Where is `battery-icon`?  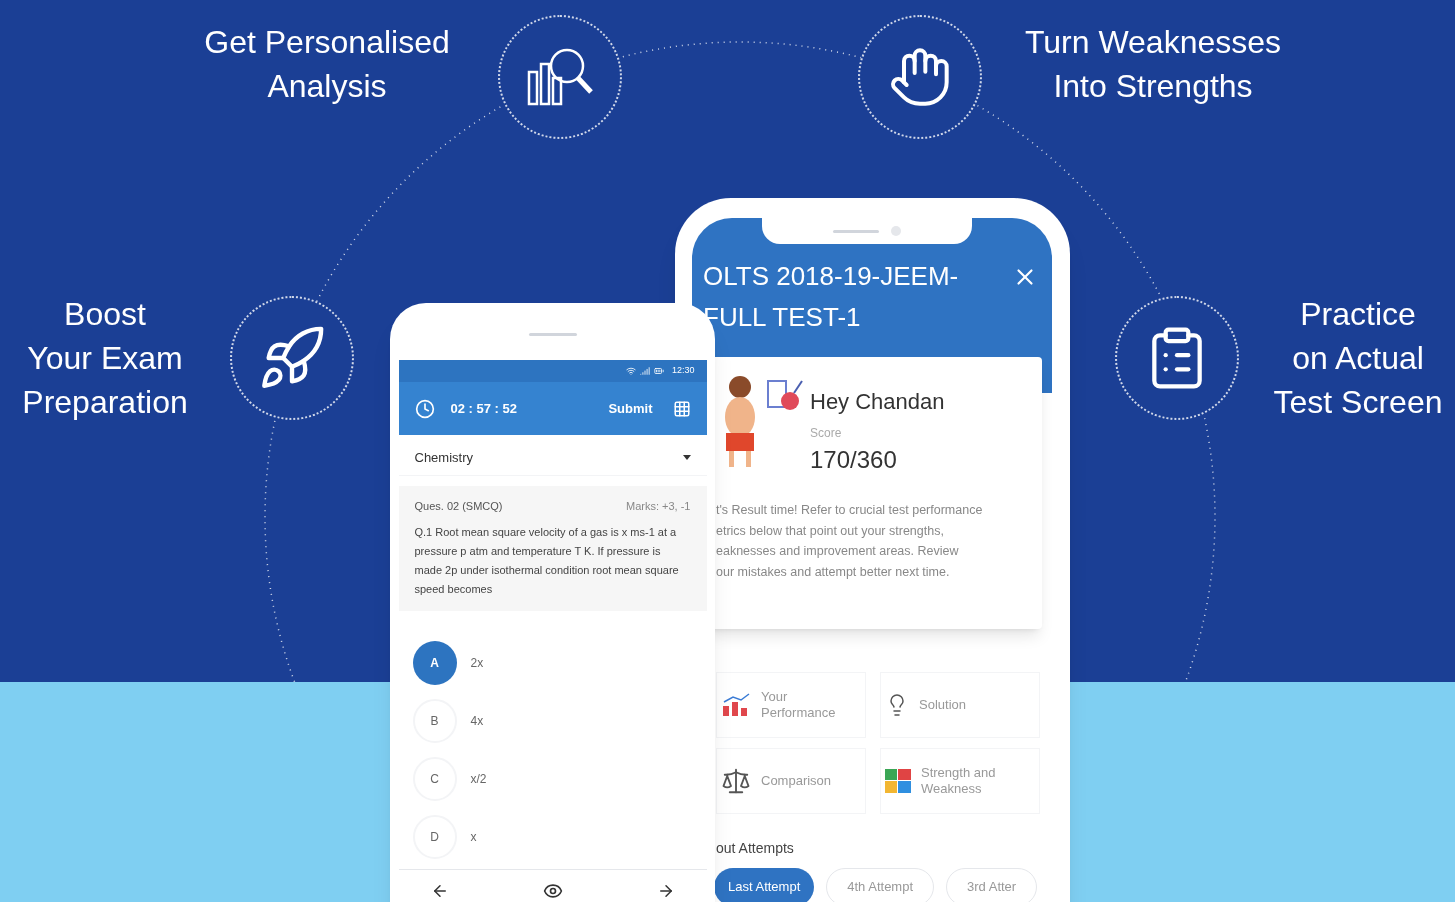 battery-icon is located at coordinates (658, 371).